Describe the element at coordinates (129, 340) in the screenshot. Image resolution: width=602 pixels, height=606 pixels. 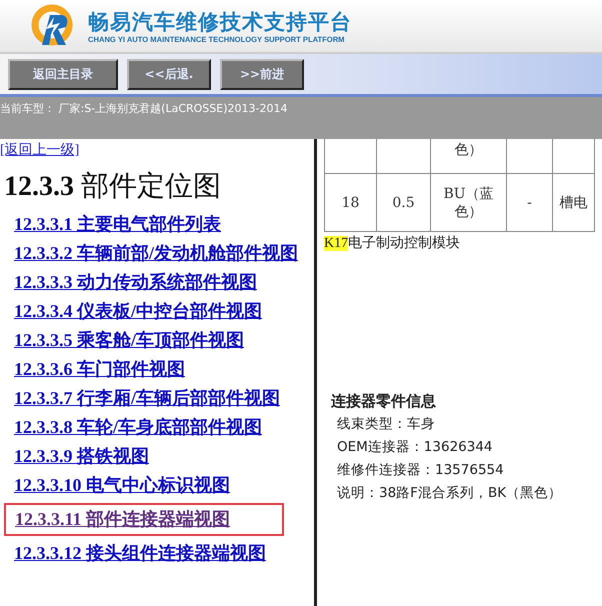
I see `section-link: 12.3.3.5 乘客舱/车顶部件视图` at that location.